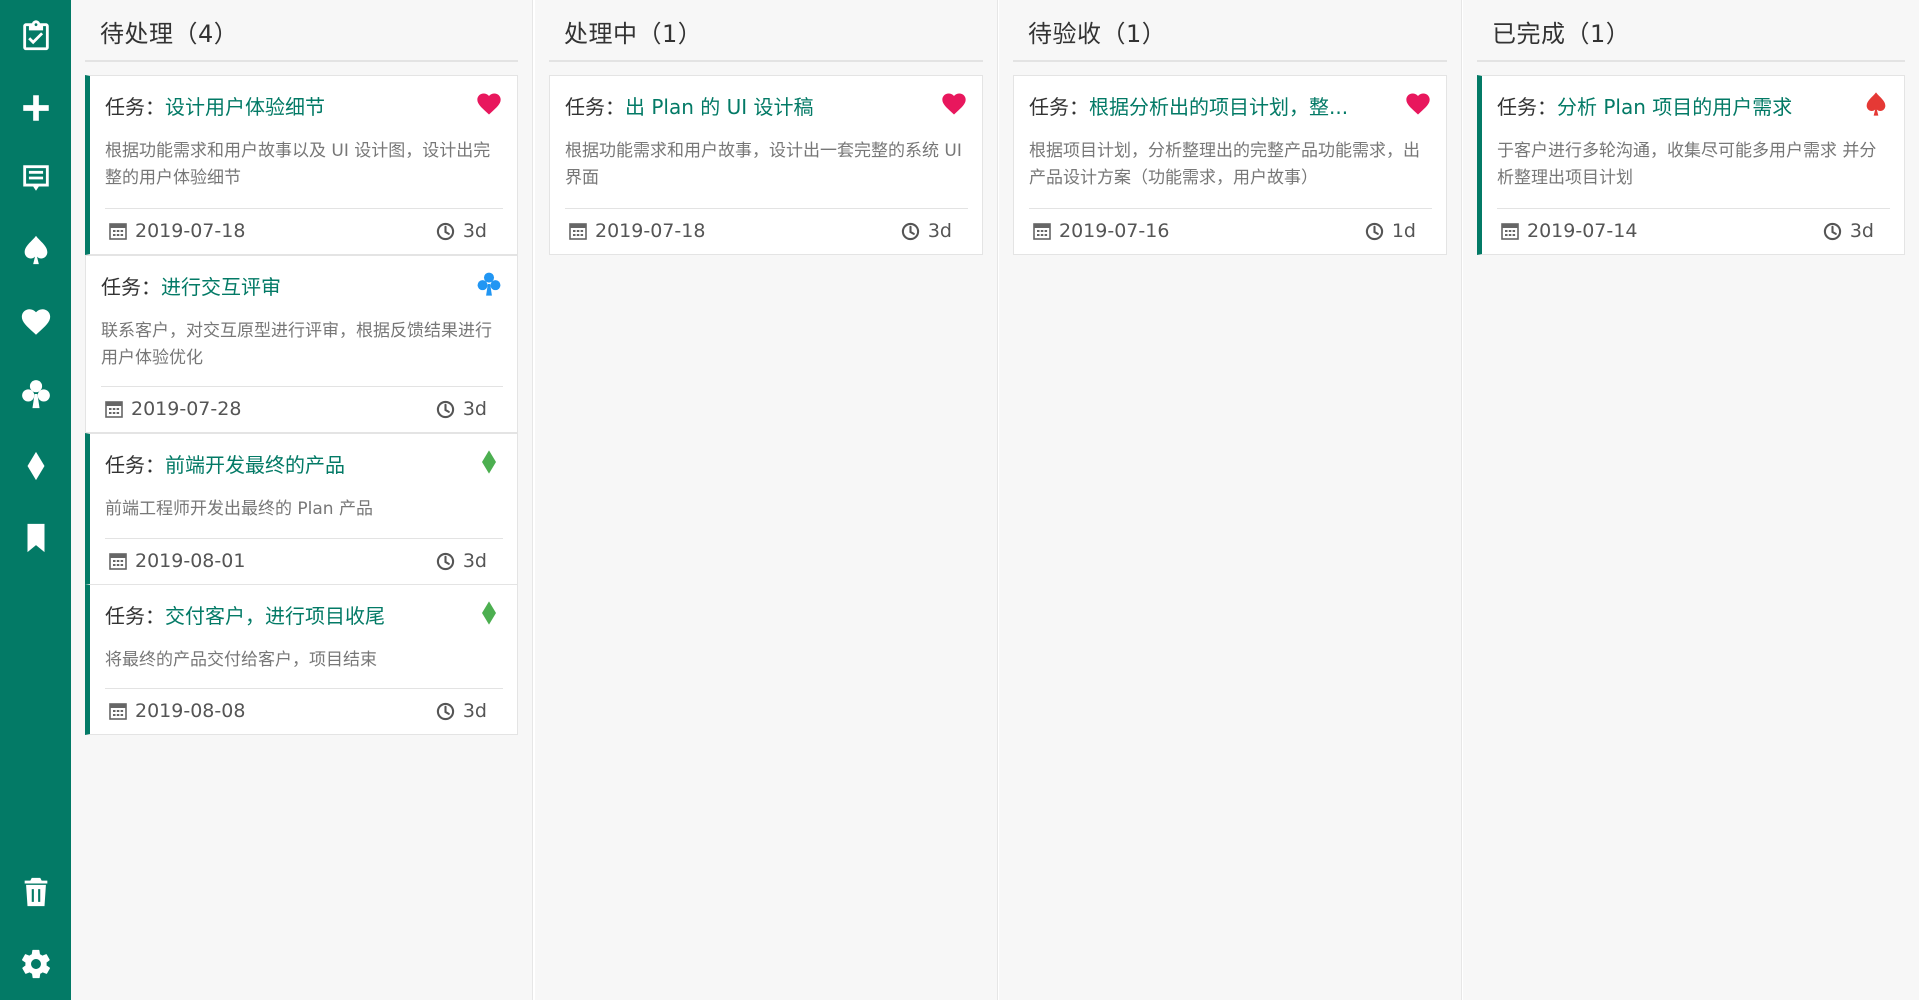 This screenshot has width=1919, height=1000. What do you see at coordinates (304, 561) in the screenshot?
I see `task-footer: 2019-08-01 3d` at bounding box center [304, 561].